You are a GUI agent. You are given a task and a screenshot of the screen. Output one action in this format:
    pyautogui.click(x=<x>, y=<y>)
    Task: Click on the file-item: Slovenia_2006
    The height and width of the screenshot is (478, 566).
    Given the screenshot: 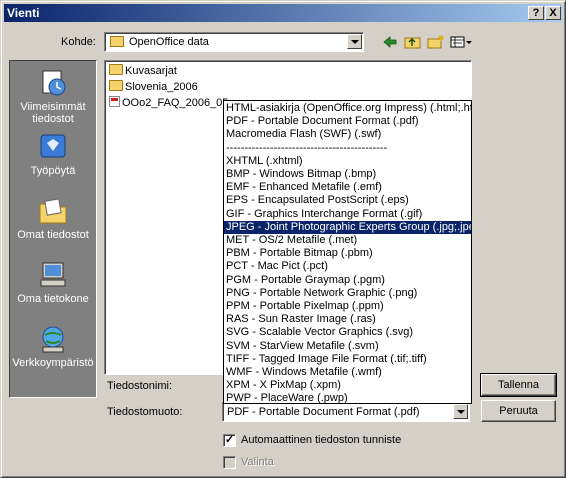 What is the action you would take?
    pyautogui.click(x=153, y=87)
    